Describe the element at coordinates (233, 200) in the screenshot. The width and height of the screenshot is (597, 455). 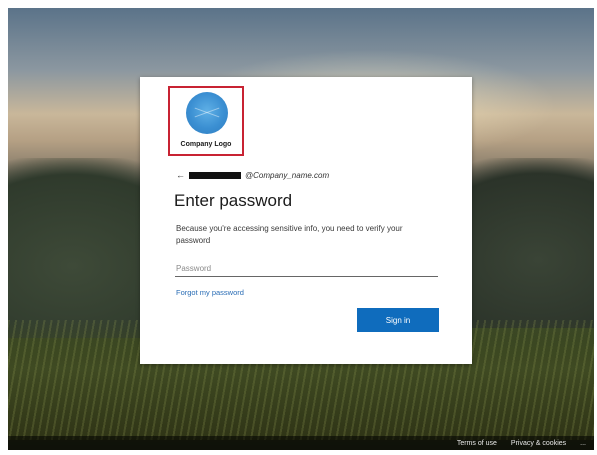
I see `page-title: Enter password` at that location.